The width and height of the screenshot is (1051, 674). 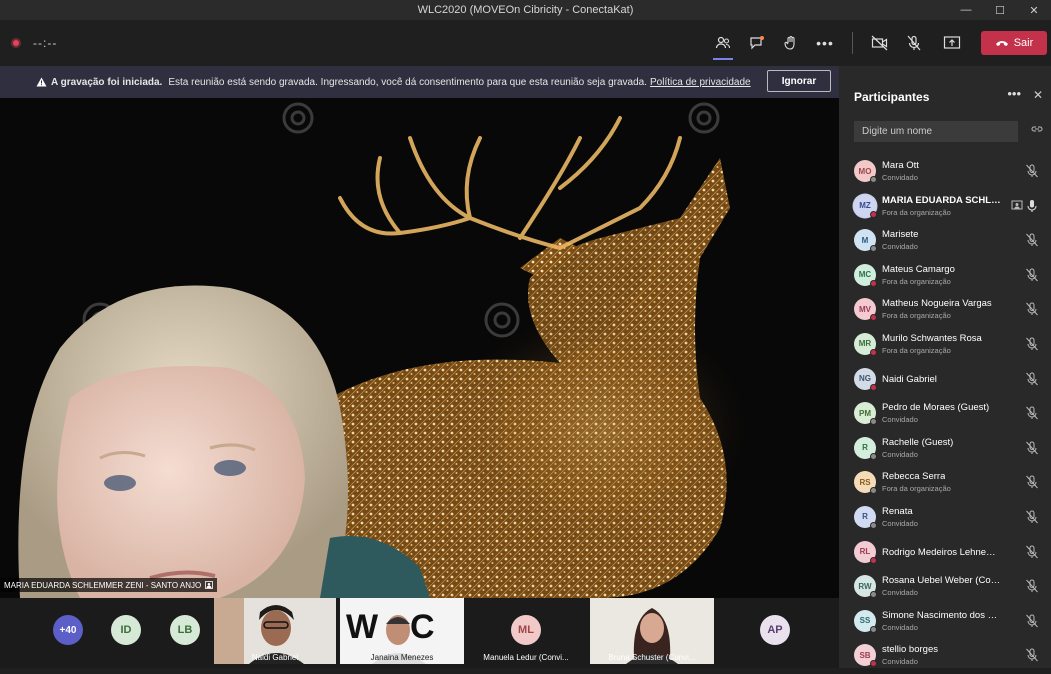 I want to click on participant-row: R Renata Convidado, so click(x=945, y=518).